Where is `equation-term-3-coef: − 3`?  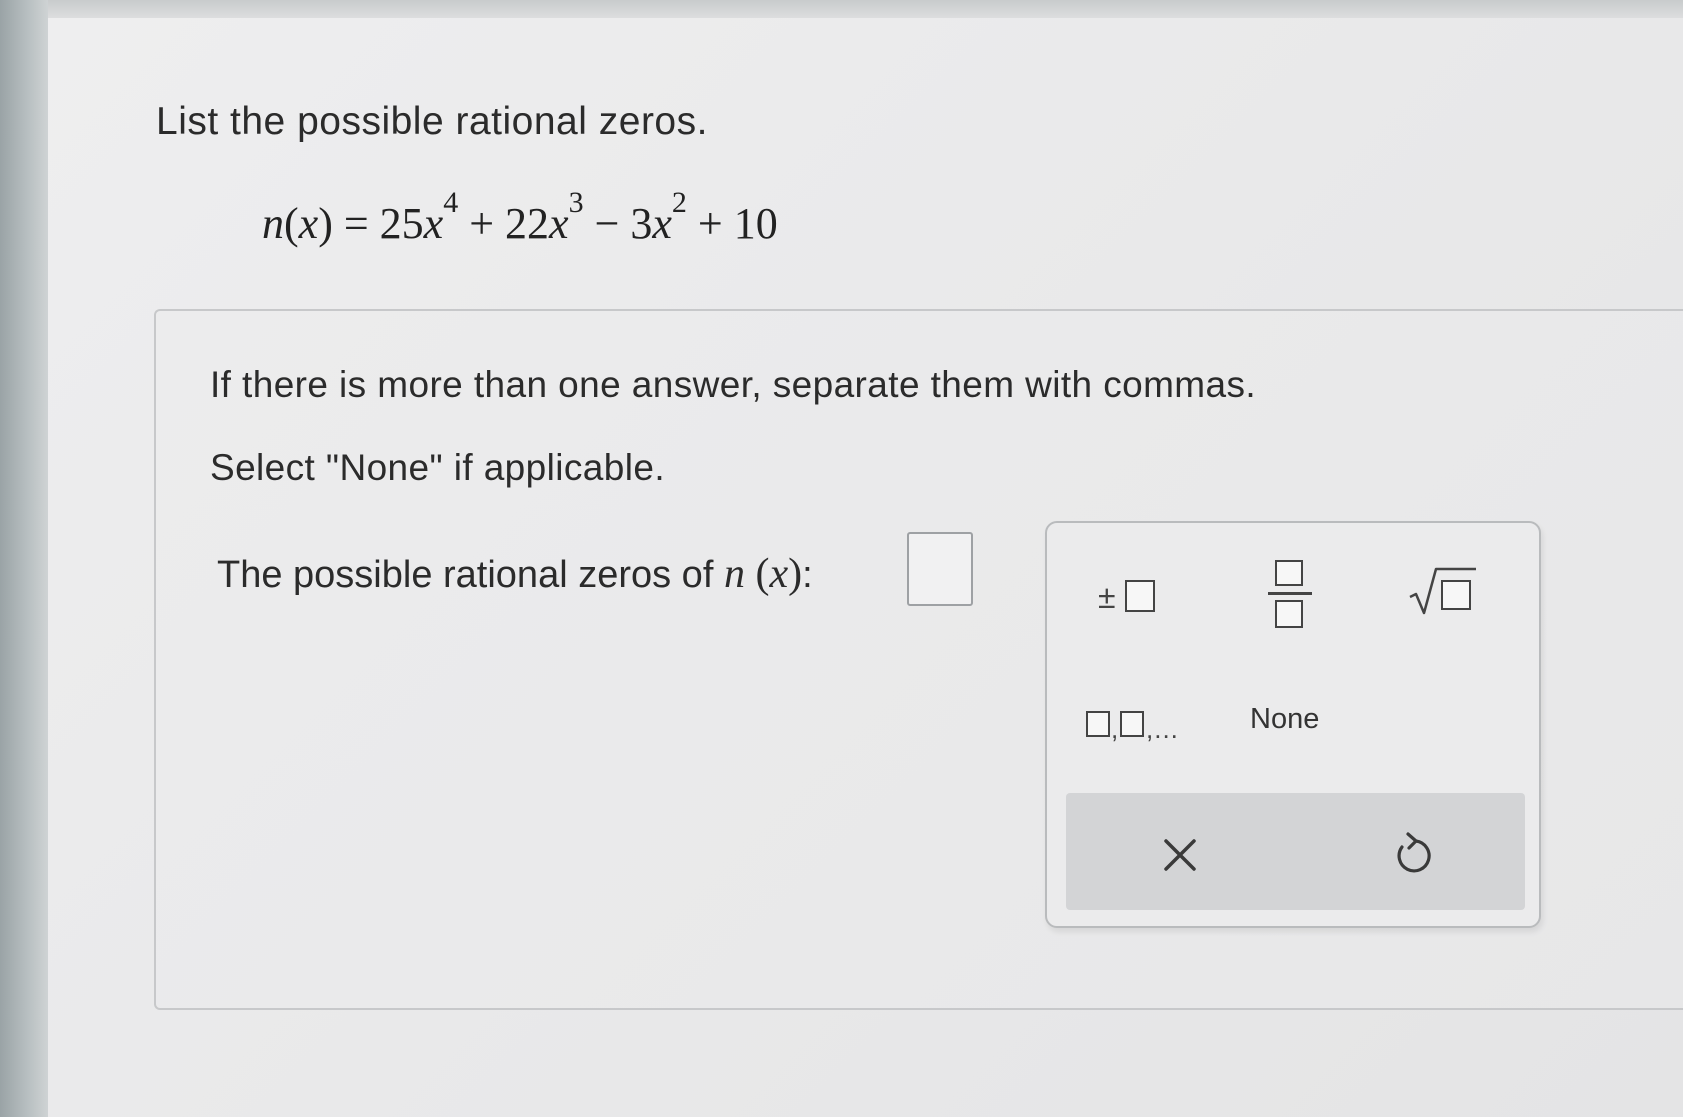
equation-term-3-coef: − 3 is located at coordinates (618, 223).